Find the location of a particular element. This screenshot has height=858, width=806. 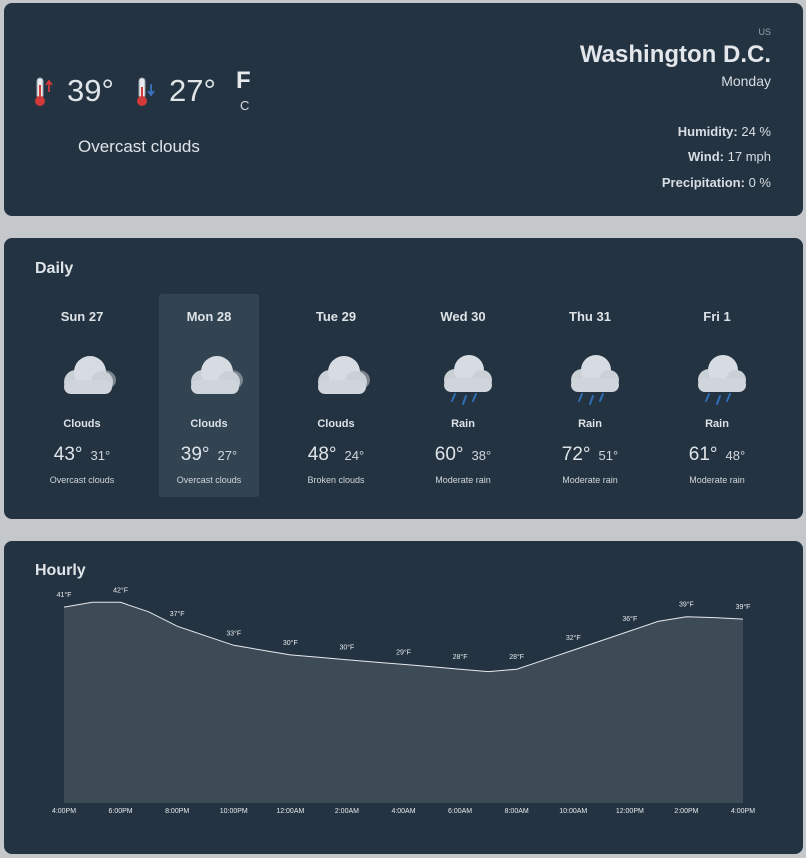

x-tick-label: 8:00AM is located at coordinates (517, 811).